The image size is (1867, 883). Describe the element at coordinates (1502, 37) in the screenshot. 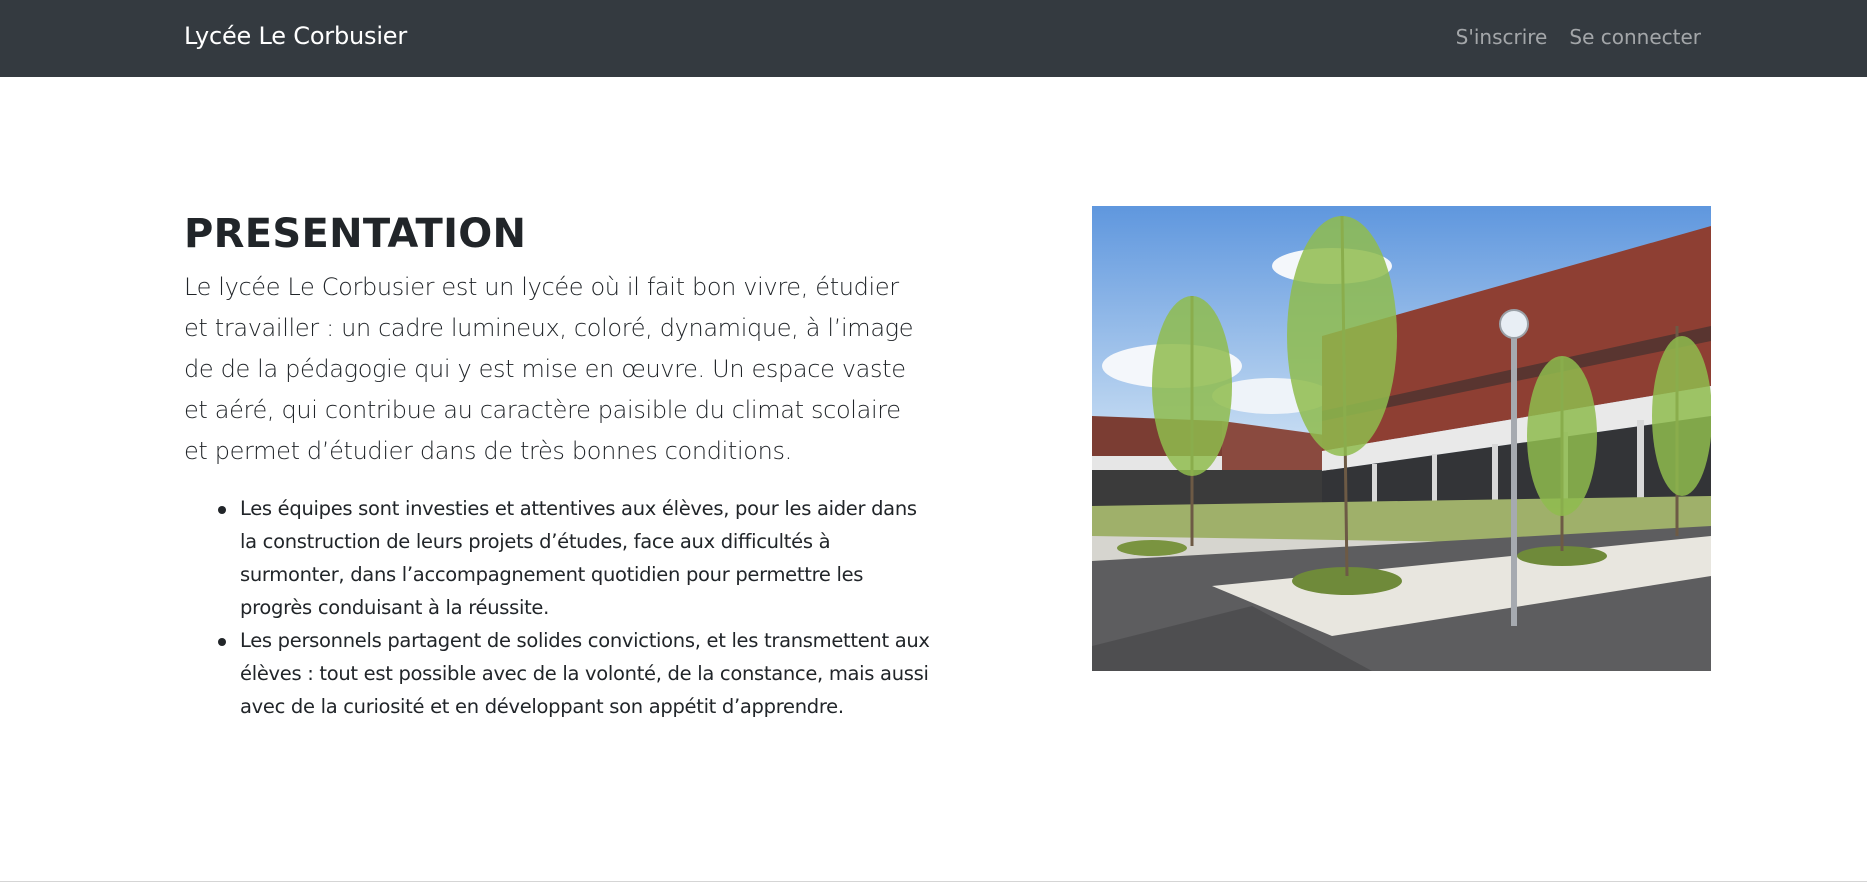

I see `nav-link-register: S'inscrire` at that location.